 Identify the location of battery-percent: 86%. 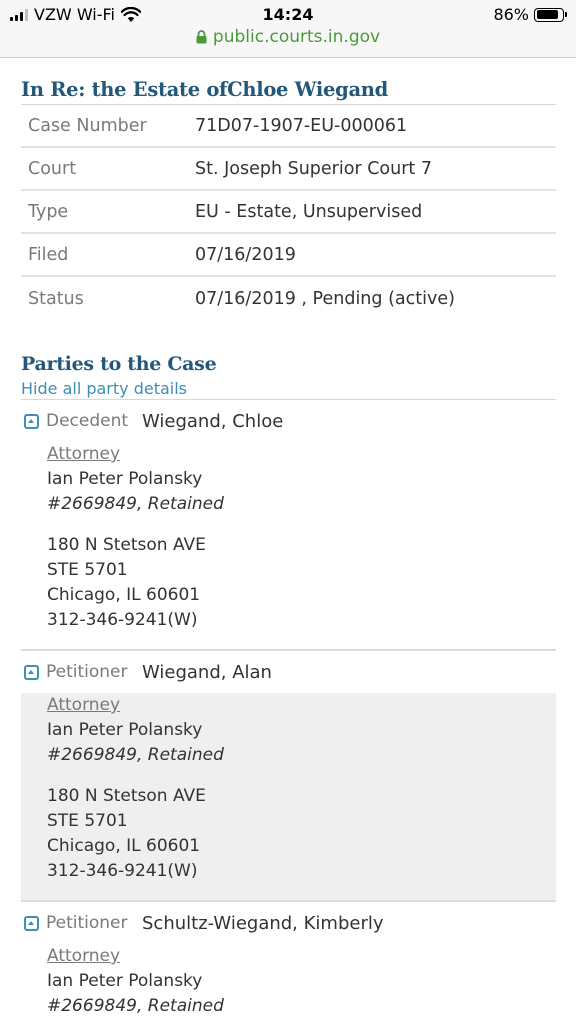
(511, 14).